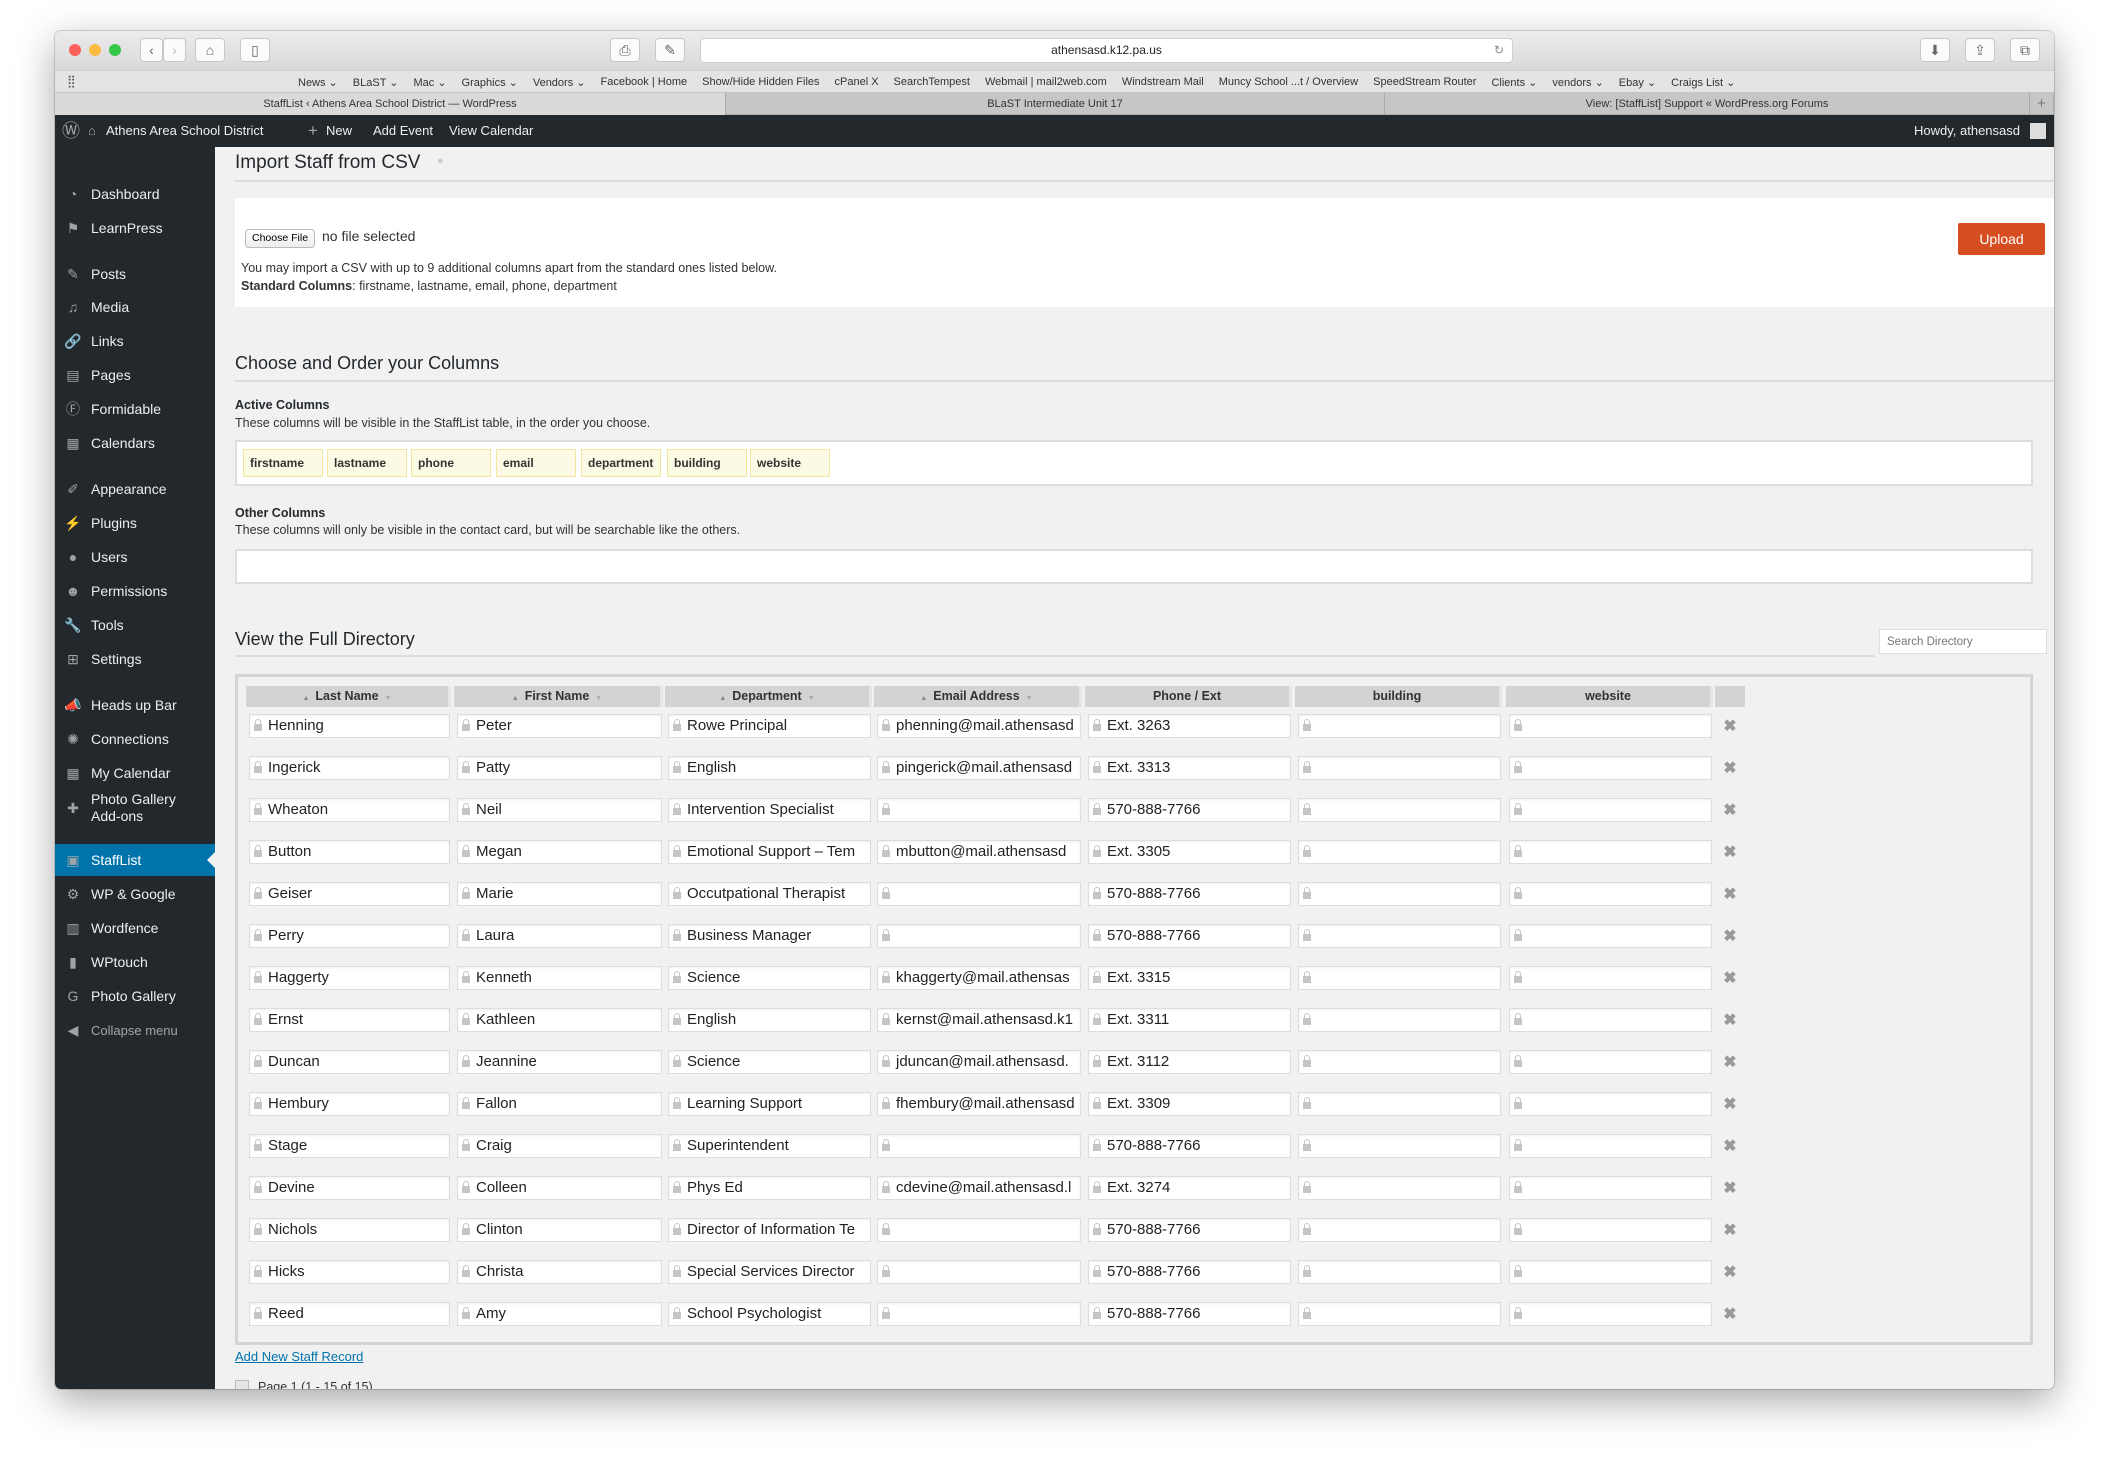 This screenshot has width=2109, height=1470. Describe the element at coordinates (979, 768) in the screenshot. I see `table-cell-email-address: pingerick@mail.athensasd` at that location.